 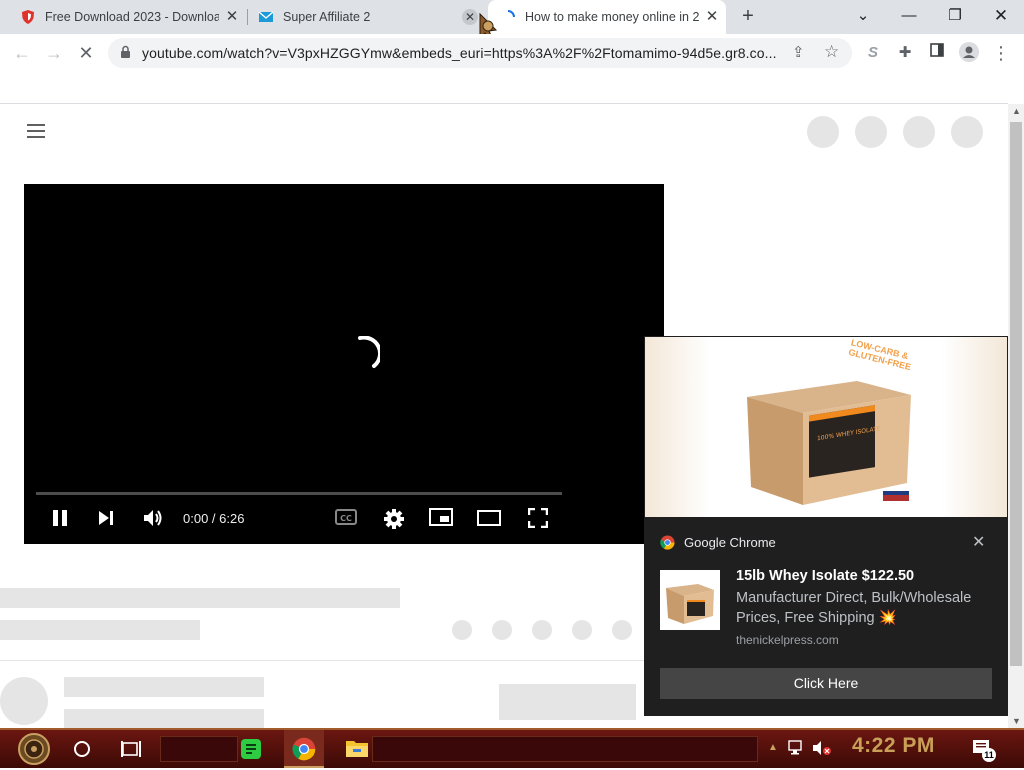 What do you see at coordinates (937, 53) in the screenshot?
I see `side-panel-icon` at bounding box center [937, 53].